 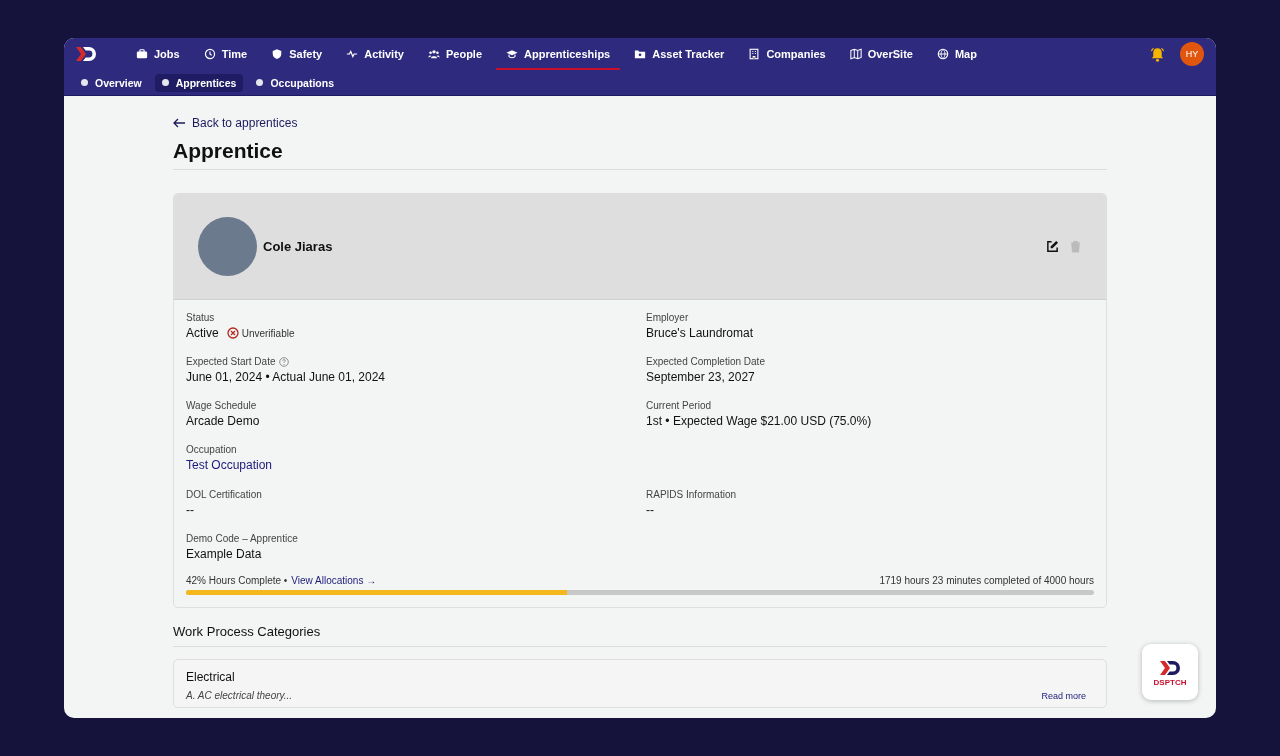 I want to click on progress-percent: 42% Hours Complete •, so click(x=237, y=580).